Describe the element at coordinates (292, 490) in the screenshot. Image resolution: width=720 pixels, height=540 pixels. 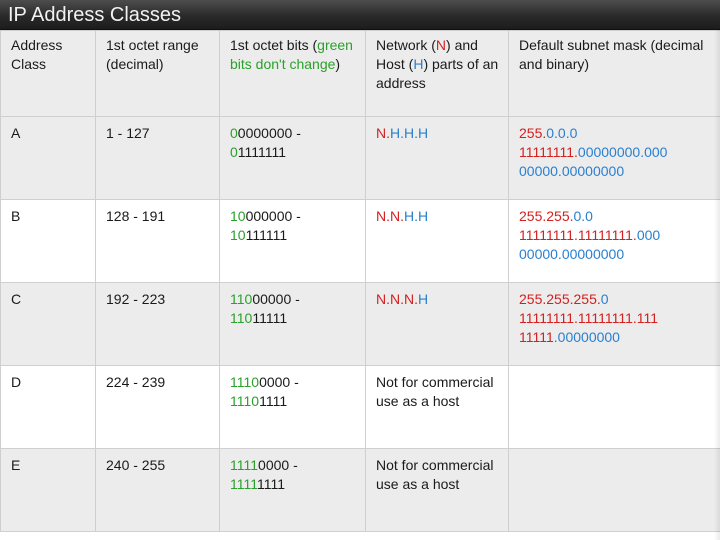
I see `bits-cell: 11110000 -11111111` at that location.